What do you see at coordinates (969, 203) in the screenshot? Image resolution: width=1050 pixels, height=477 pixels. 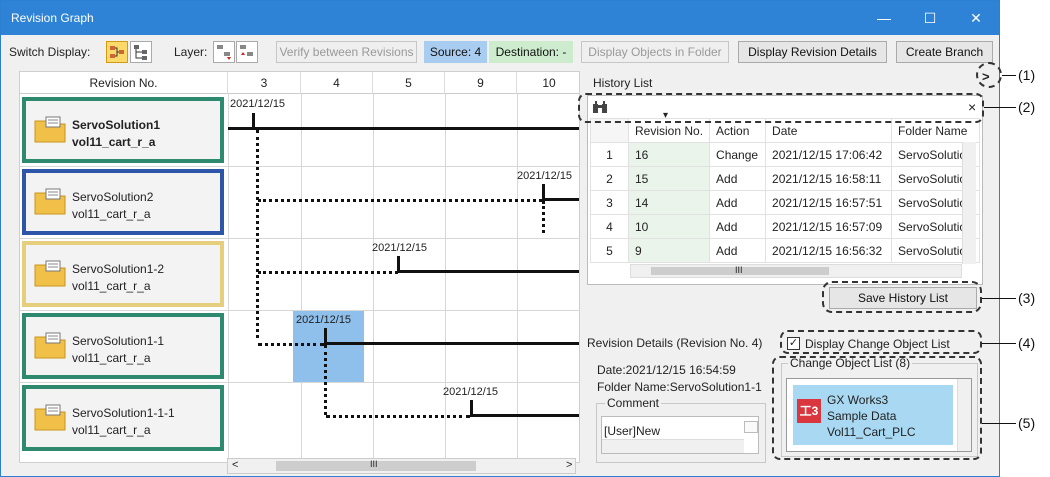 I see `history-vertical-scrollbar` at bounding box center [969, 203].